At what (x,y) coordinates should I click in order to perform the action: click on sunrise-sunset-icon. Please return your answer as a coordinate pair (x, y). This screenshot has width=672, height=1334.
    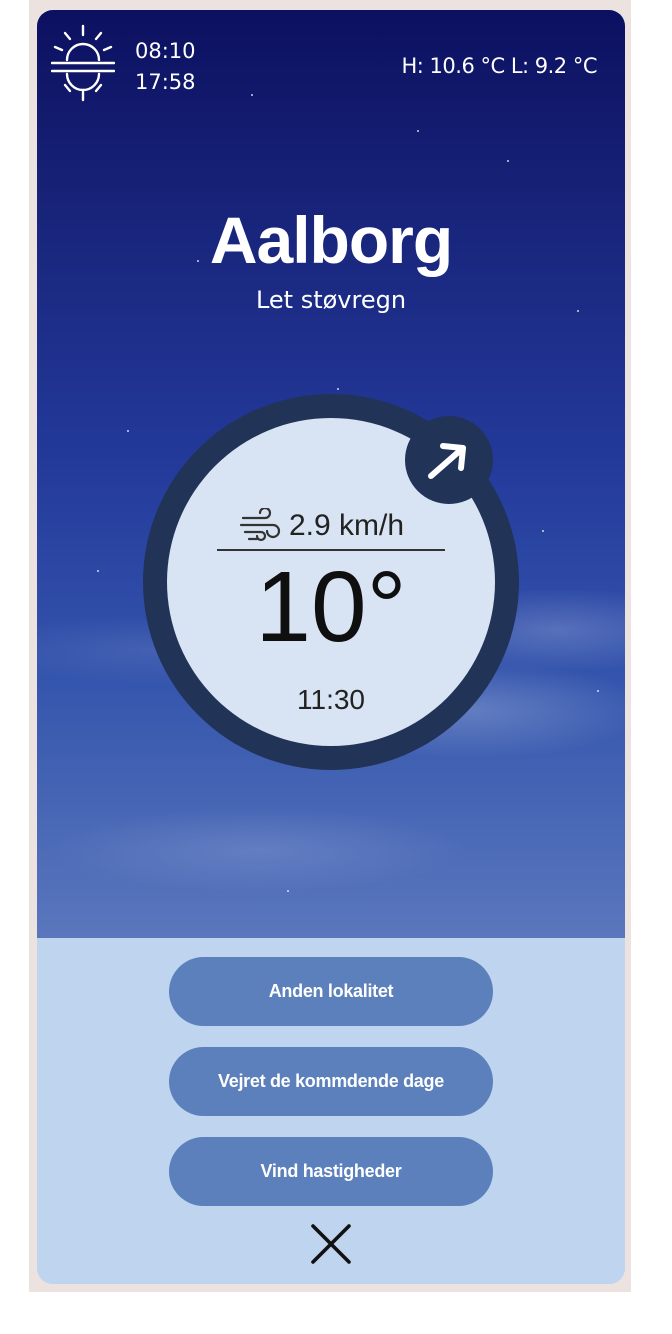
    Looking at the image, I should click on (83, 63).